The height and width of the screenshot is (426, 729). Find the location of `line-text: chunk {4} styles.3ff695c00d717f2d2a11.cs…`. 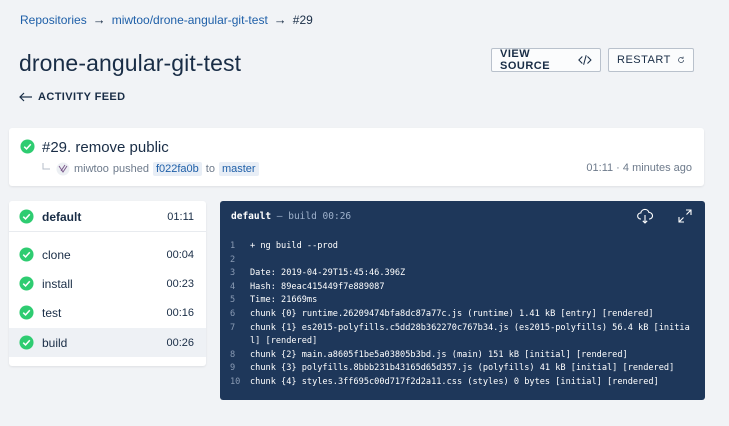

line-text: chunk {4} styles.3ff695c00d717f2d2a11.cs… is located at coordinates (454, 381).